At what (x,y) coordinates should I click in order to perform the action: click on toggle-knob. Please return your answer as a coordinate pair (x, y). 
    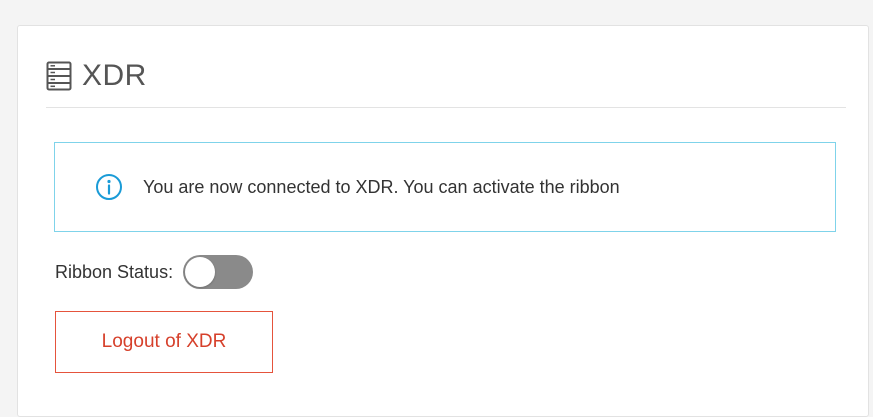
    Looking at the image, I should click on (200, 272).